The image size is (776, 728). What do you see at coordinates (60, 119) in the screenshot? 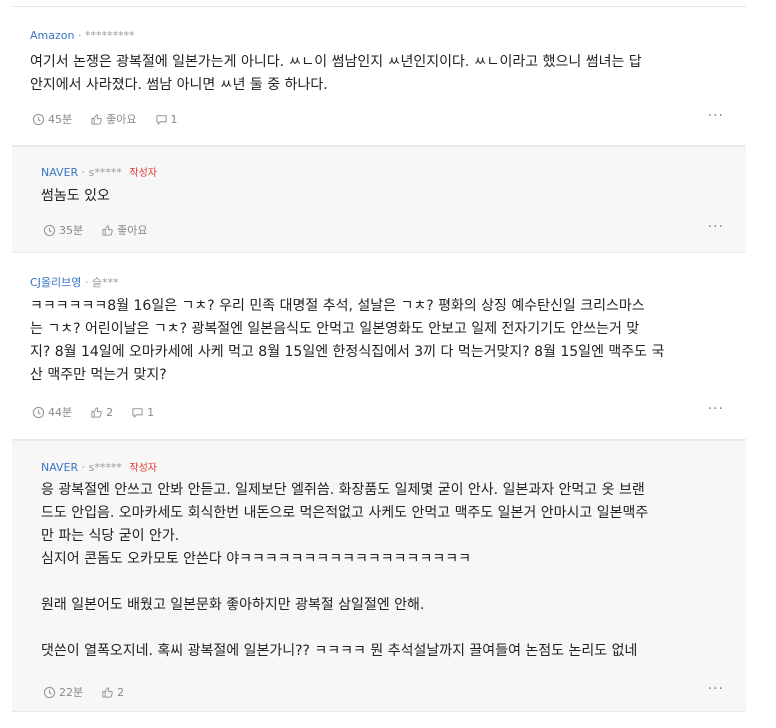
I see `time-label: 45분` at bounding box center [60, 119].